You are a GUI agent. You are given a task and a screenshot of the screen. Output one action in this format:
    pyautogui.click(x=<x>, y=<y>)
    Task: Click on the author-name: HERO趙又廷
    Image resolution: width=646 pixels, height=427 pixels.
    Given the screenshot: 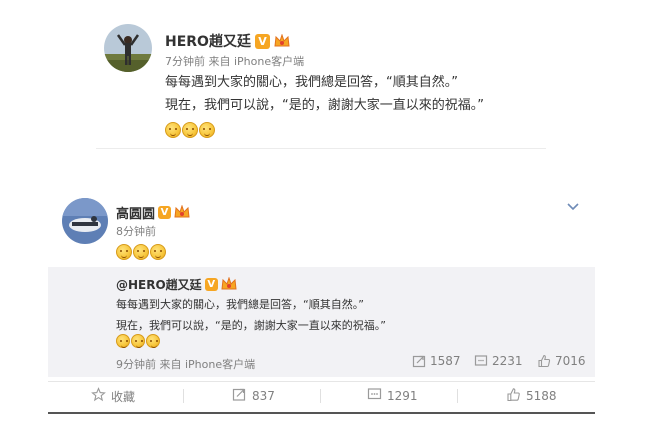 What is the action you would take?
    pyautogui.click(x=208, y=41)
    